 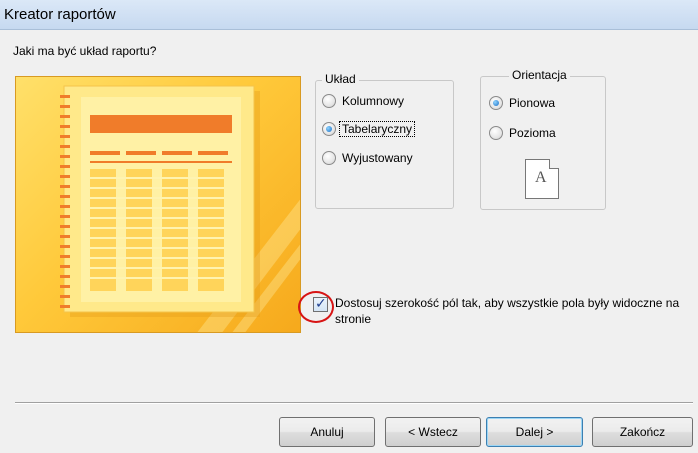 I want to click on radio-portrait: Pionowa, so click(x=523, y=103).